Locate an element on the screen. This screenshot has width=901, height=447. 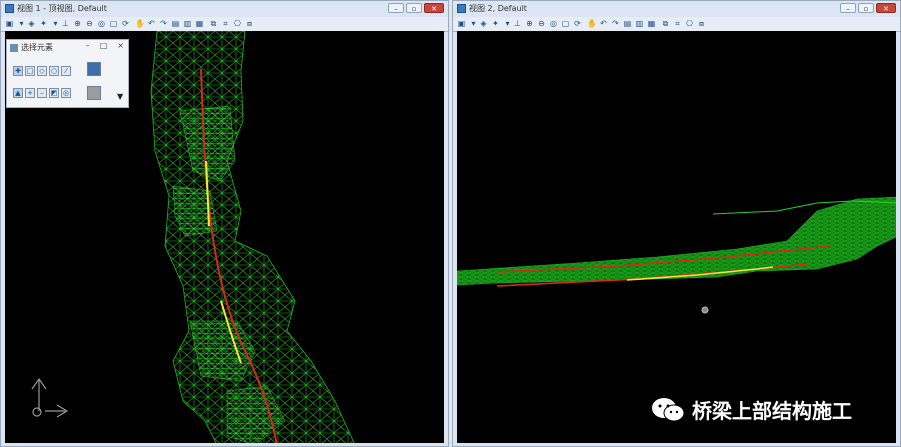
watermark: 桥梁上部结构施工 is located at coordinates (751, 409).